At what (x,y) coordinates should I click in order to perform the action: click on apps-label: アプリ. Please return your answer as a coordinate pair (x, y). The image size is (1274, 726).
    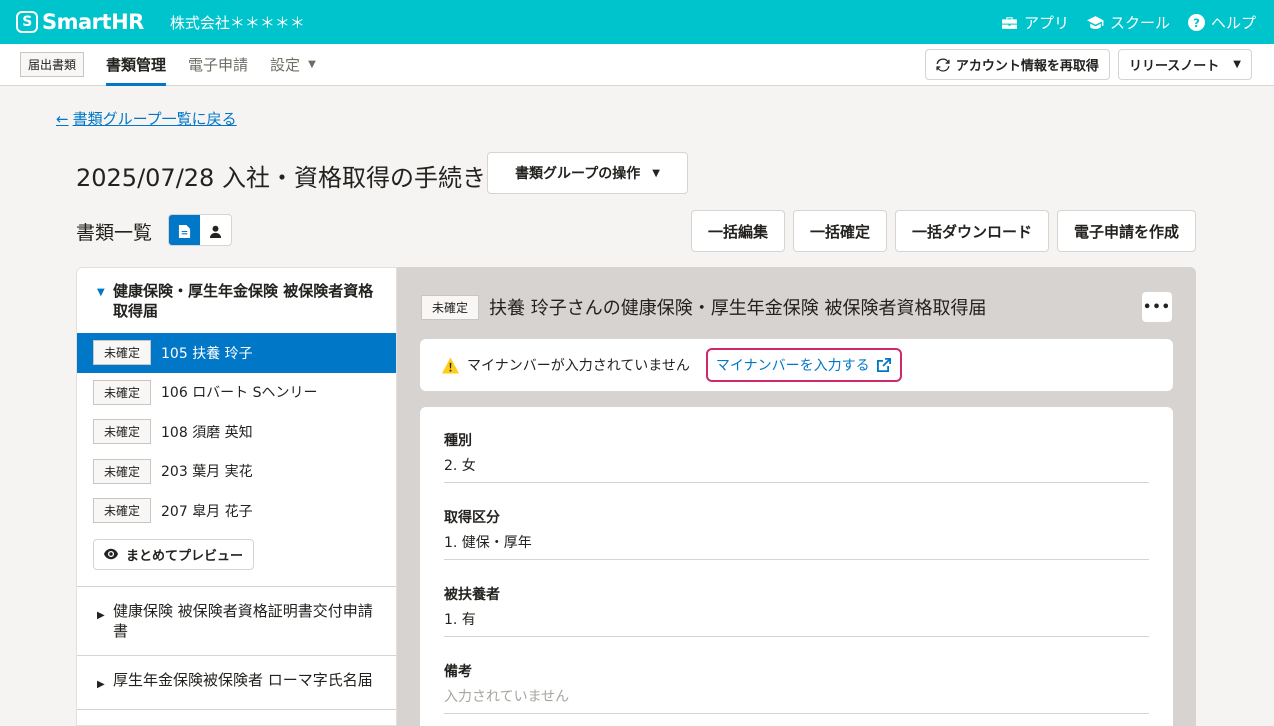
    Looking at the image, I should click on (1046, 22).